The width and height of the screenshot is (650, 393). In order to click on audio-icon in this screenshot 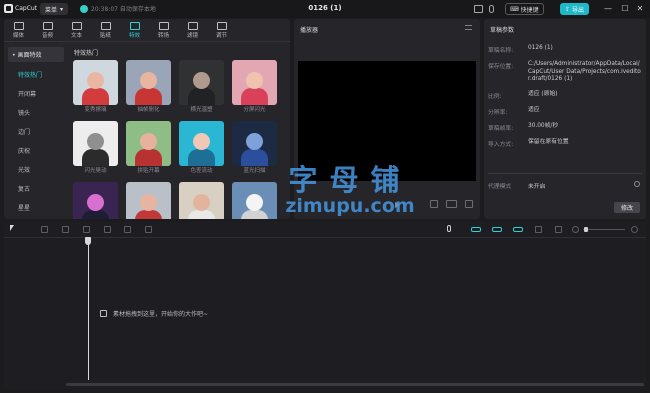, I will do `click(47, 26)`.